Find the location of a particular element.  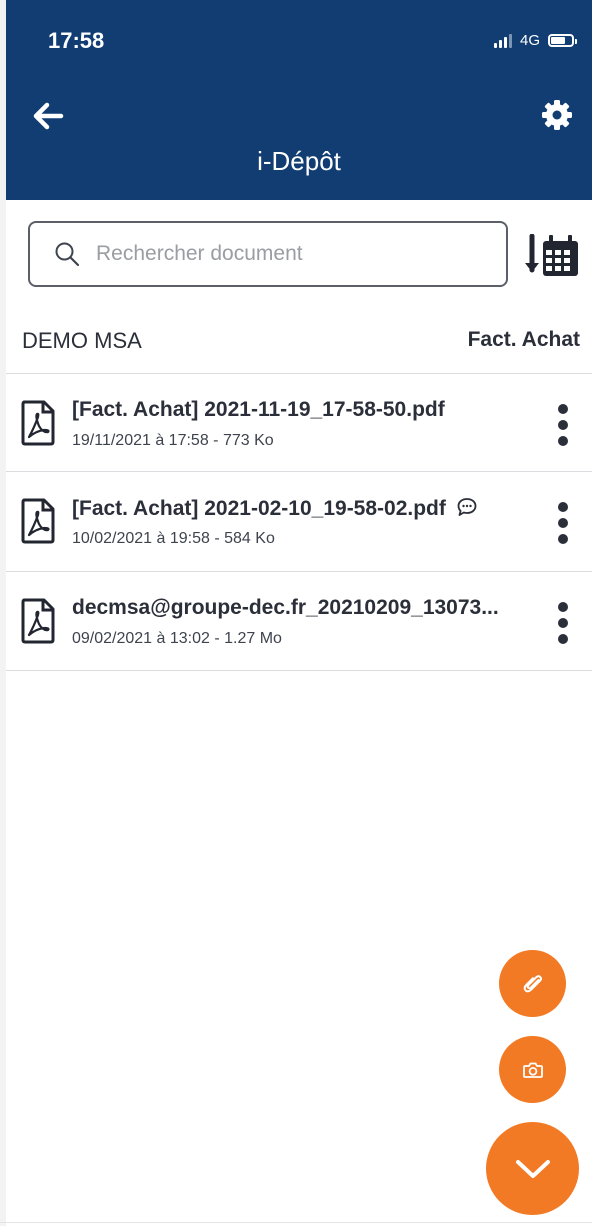

toggle-actions-button is located at coordinates (532, 1168).